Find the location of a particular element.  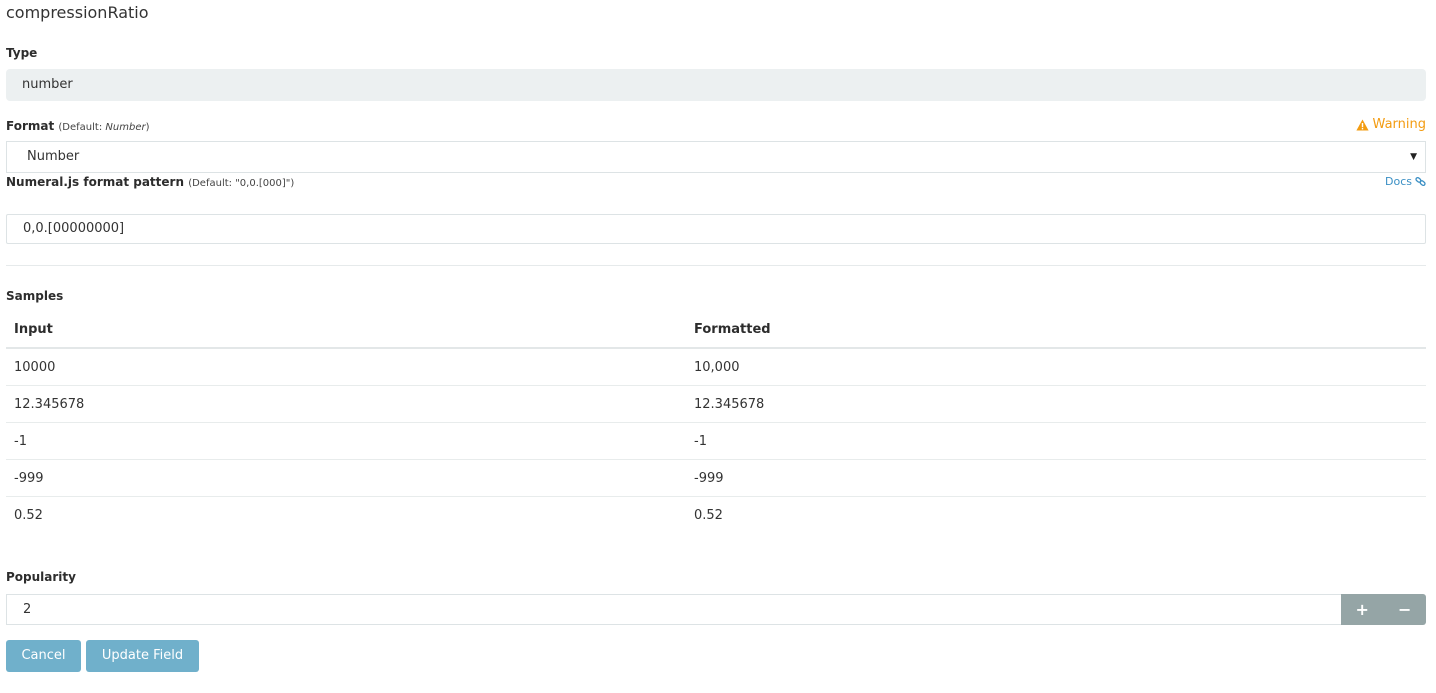

format-warning: Warning is located at coordinates (1390, 124).